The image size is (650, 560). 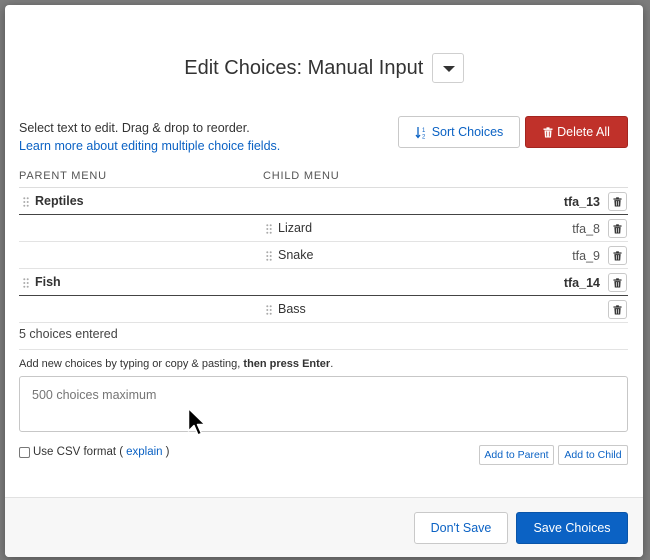 I want to click on svg-text: 1, so click(x=424, y=131).